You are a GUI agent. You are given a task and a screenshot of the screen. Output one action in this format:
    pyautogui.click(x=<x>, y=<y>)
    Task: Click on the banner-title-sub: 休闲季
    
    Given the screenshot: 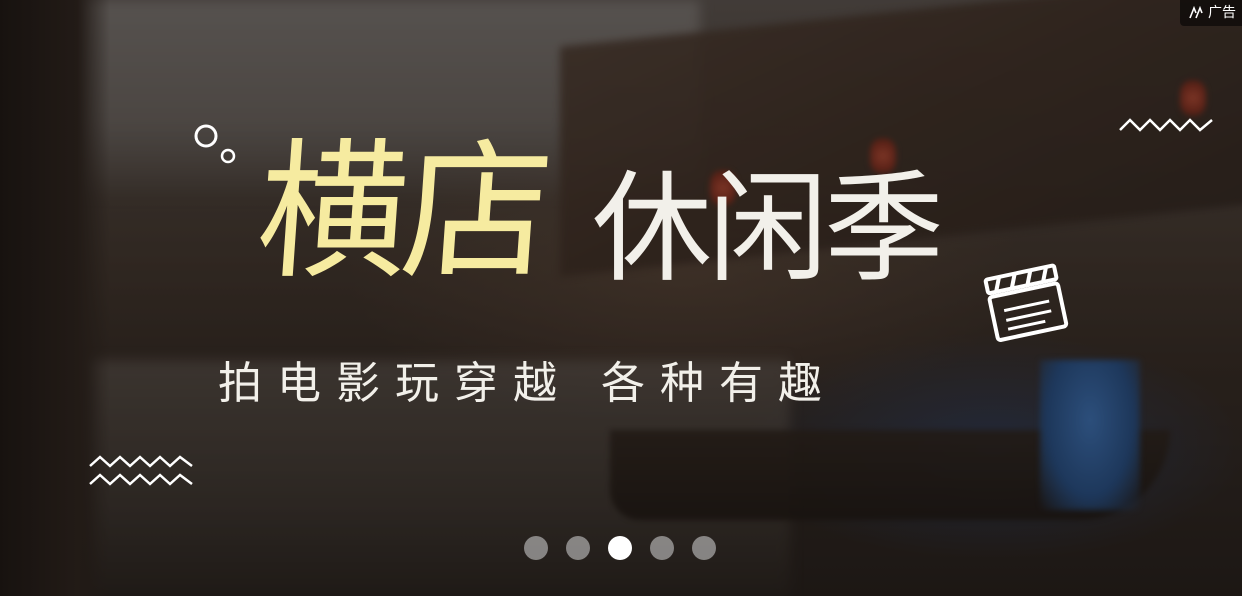 What is the action you would take?
    pyautogui.click(x=768, y=229)
    